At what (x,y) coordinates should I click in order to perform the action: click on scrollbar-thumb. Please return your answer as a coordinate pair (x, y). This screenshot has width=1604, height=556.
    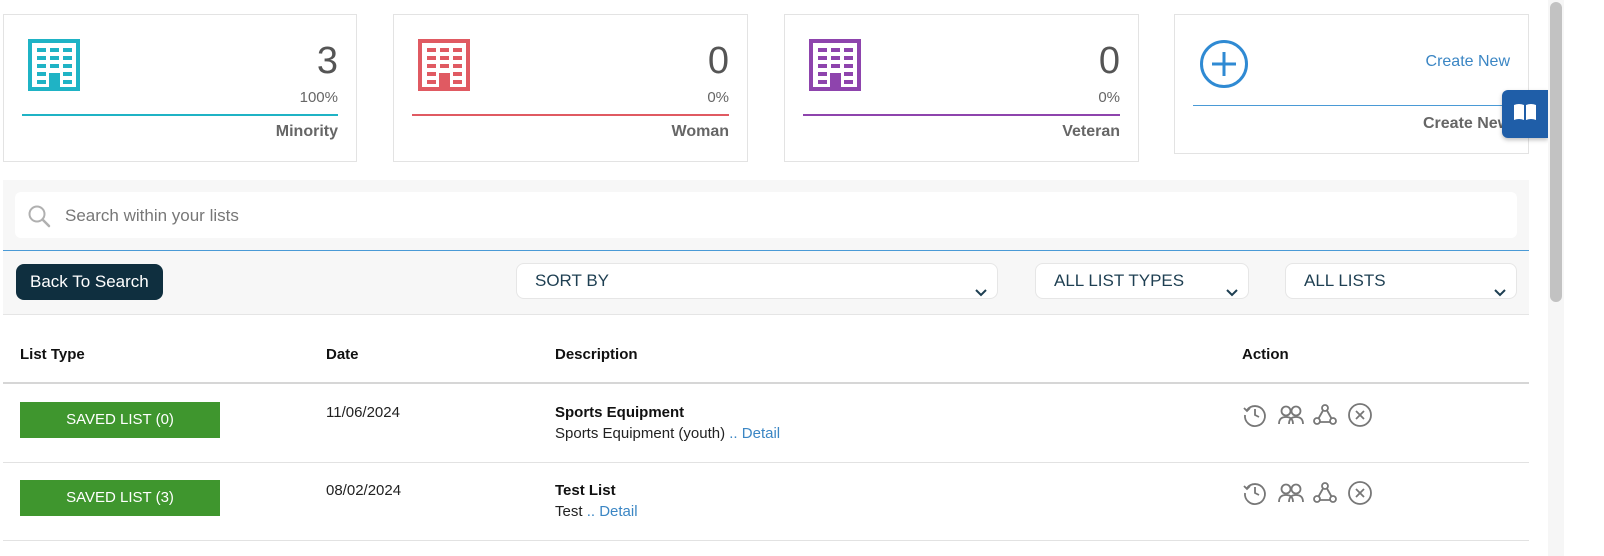
    Looking at the image, I should click on (1556, 152).